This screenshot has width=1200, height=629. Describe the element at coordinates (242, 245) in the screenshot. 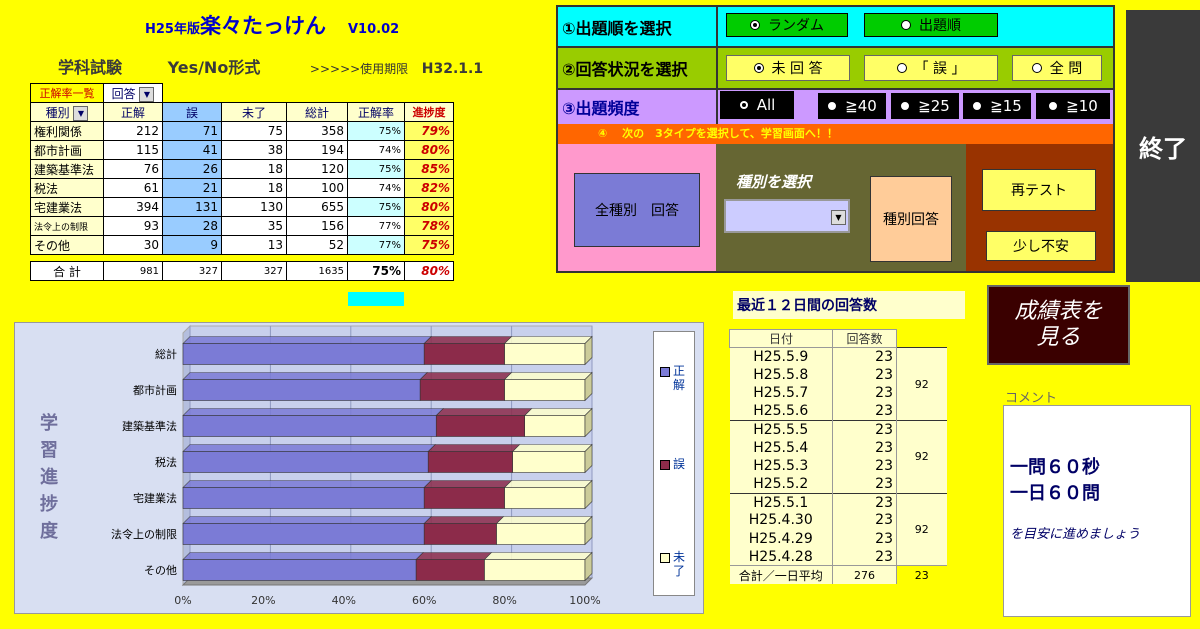

I see `table-row: その他 30 9 13 52 77% 75%` at that location.